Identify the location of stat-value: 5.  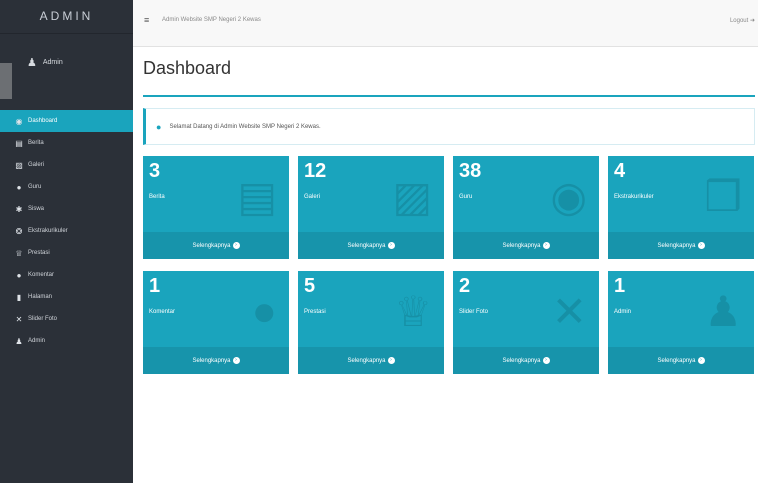
(310, 286).